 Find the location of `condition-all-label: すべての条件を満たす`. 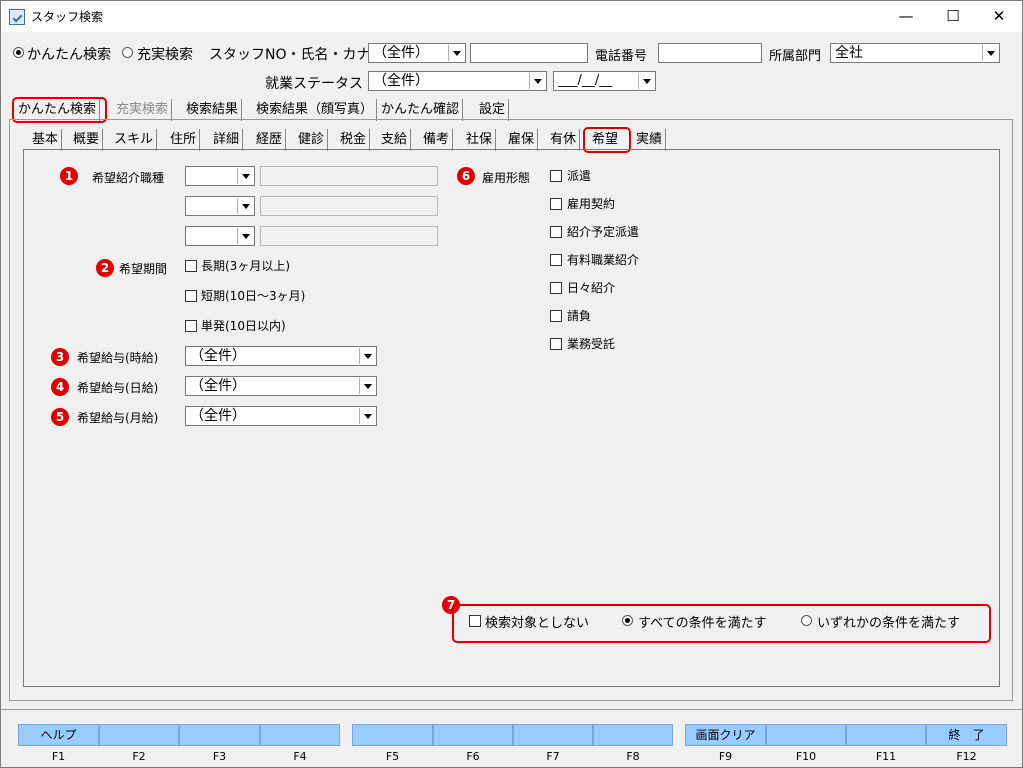

condition-all-label: すべての条件を満たす is located at coordinates (702, 623).